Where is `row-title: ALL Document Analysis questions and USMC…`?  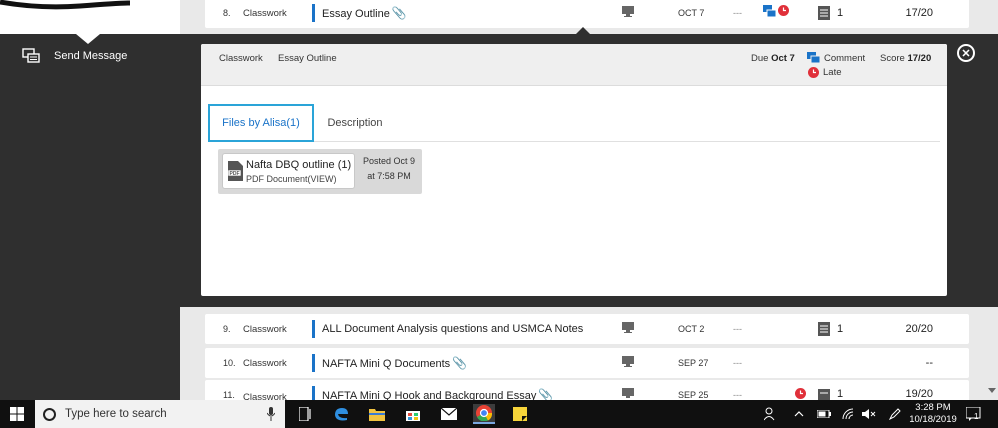
row-title: ALL Document Analysis questions and USMC… is located at coordinates (452, 329).